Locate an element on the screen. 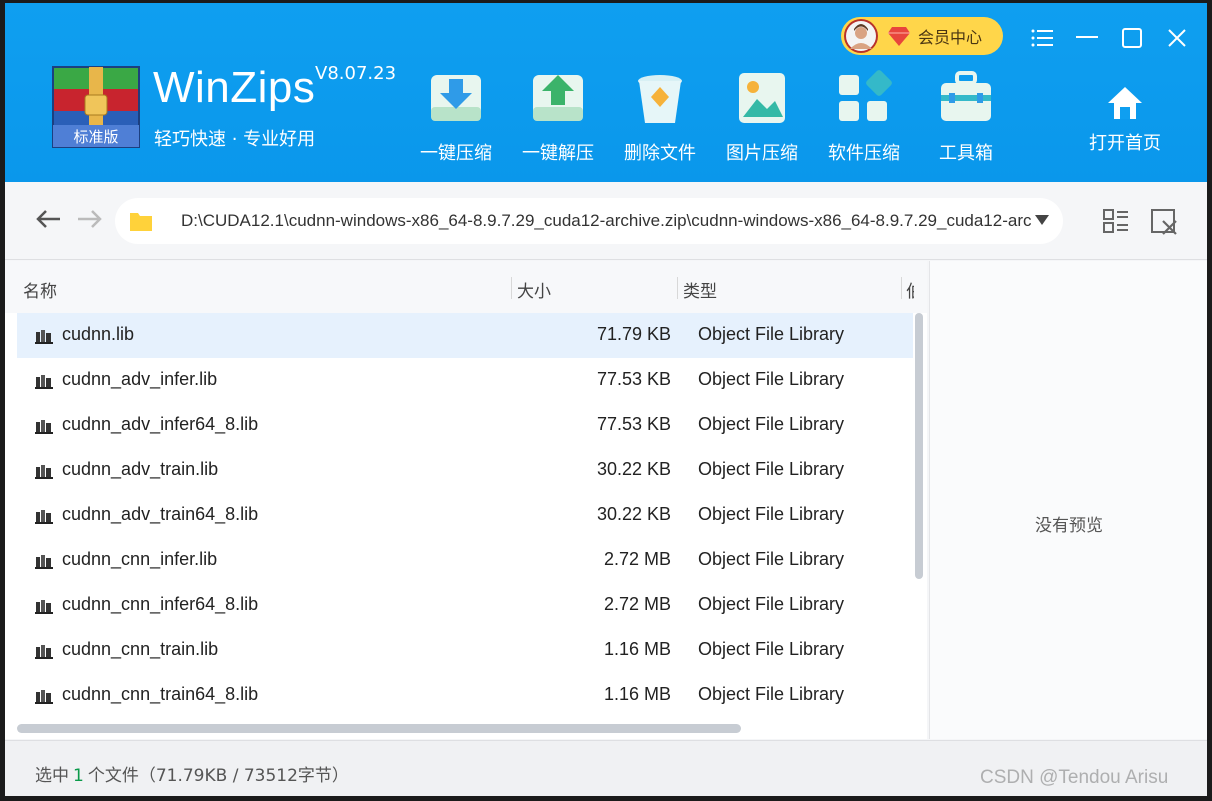 The image size is (1212, 801). column-header-name: 名称 is located at coordinates (40, 289).